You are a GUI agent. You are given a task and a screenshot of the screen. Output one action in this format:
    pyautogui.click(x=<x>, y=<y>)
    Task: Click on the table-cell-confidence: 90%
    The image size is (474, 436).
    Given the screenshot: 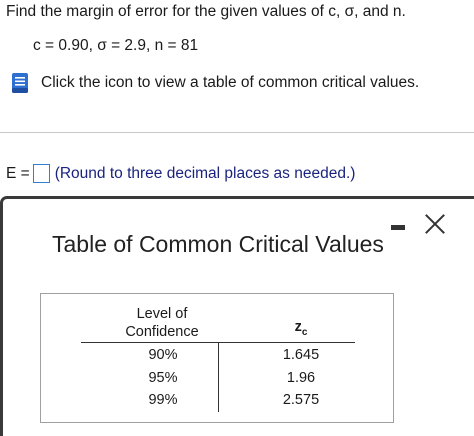 What is the action you would take?
    pyautogui.click(x=163, y=355)
    